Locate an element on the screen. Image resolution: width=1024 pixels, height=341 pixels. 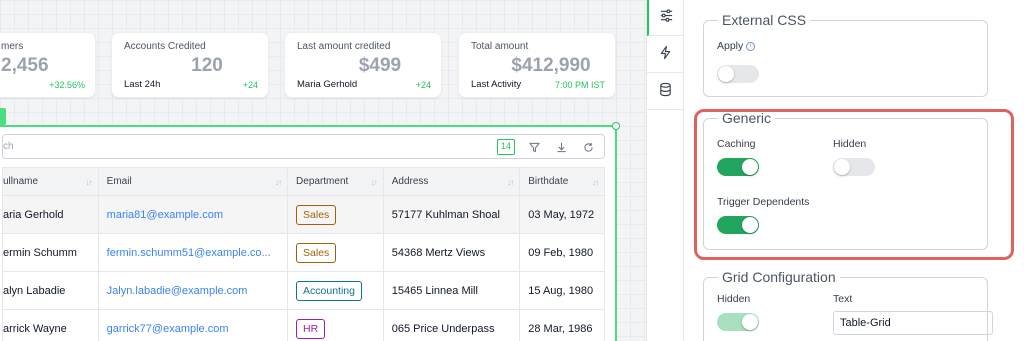
column-label: Department is located at coordinates (322, 181).